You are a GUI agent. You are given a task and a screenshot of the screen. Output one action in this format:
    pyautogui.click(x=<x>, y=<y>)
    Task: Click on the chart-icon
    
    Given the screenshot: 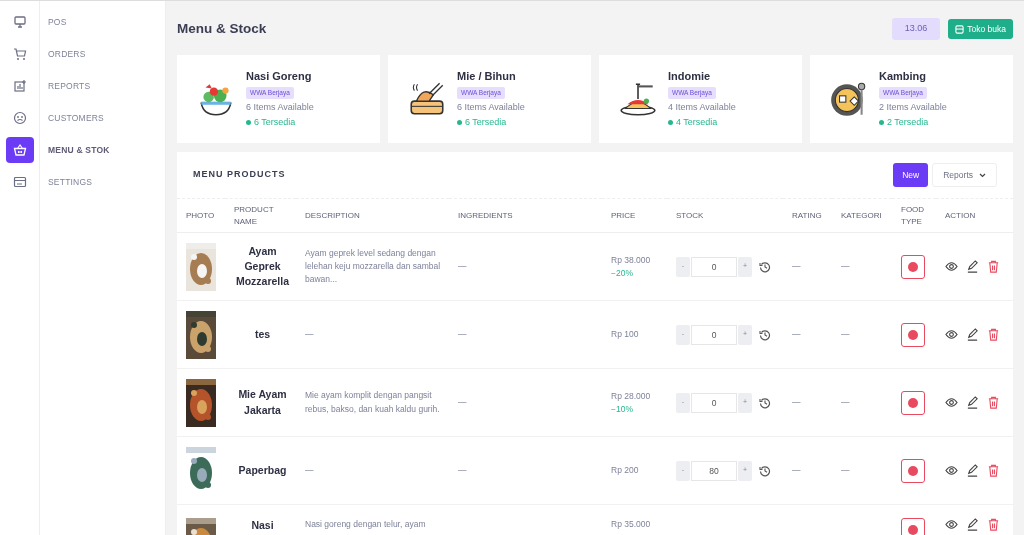 What is the action you would take?
    pyautogui.click(x=19, y=86)
    